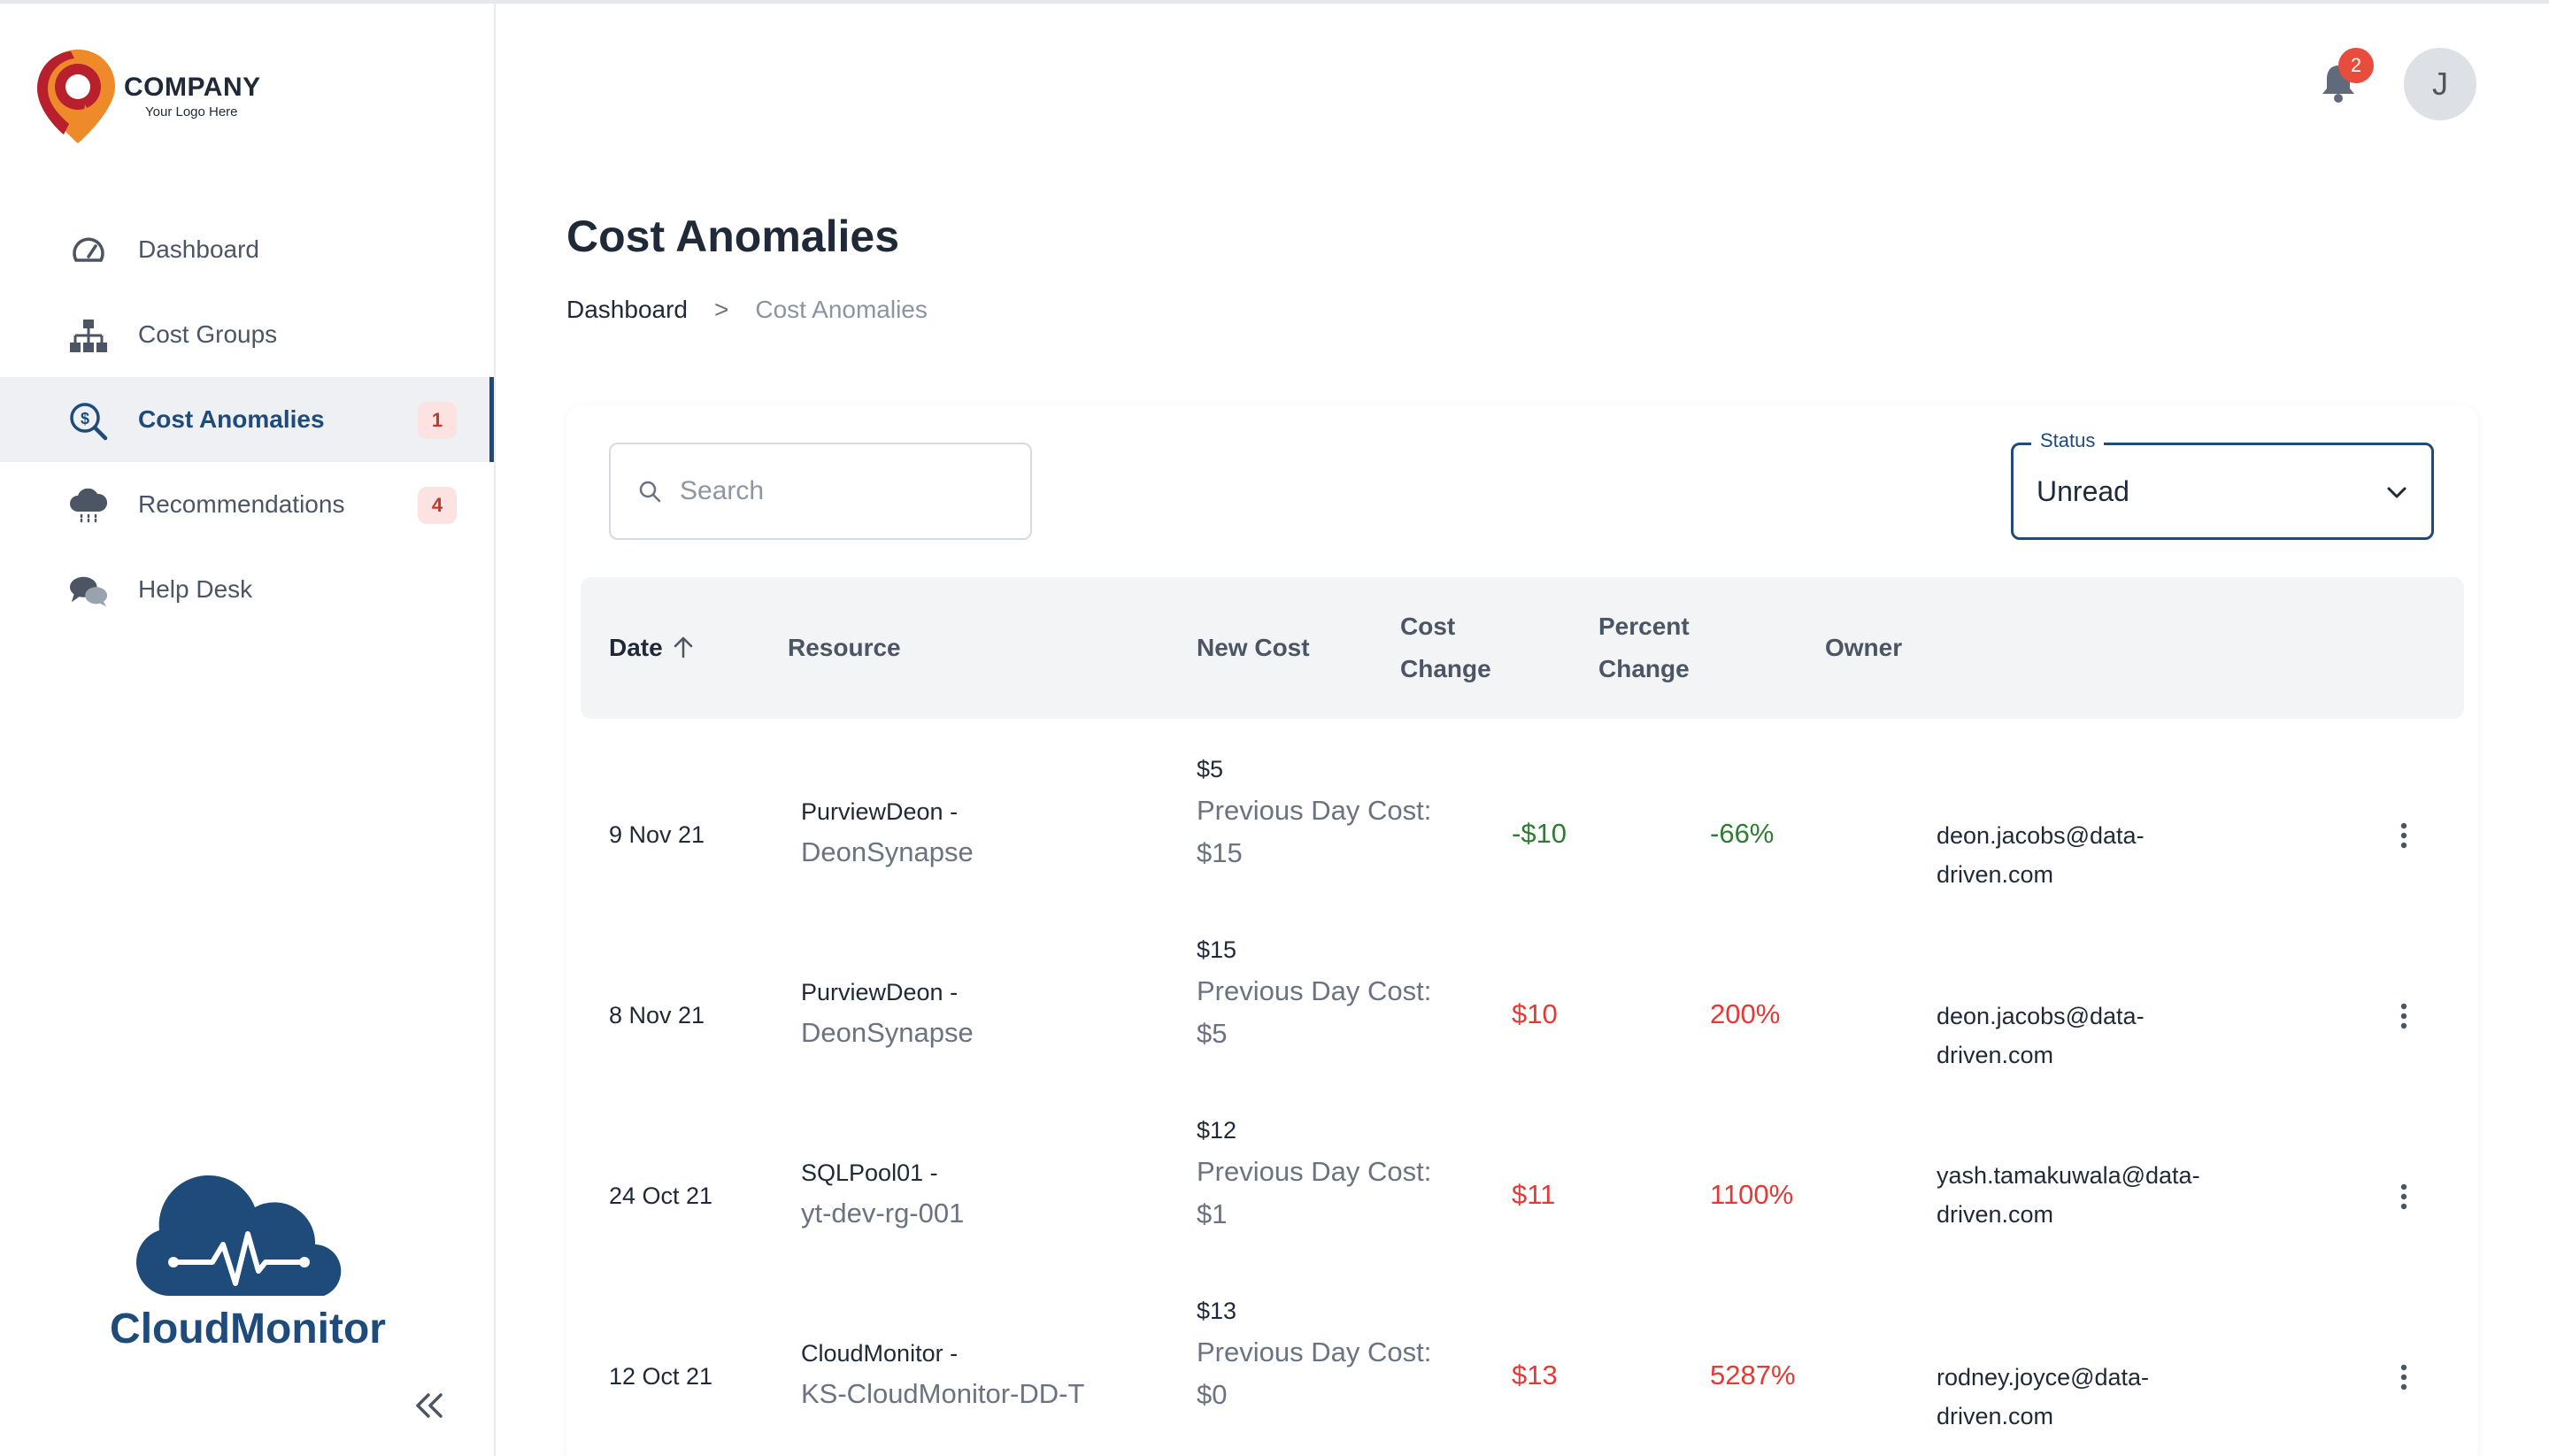  Describe the element at coordinates (943, 1393) in the screenshot. I see `resource-group: KS-CloudMonitor-DD-T` at that location.